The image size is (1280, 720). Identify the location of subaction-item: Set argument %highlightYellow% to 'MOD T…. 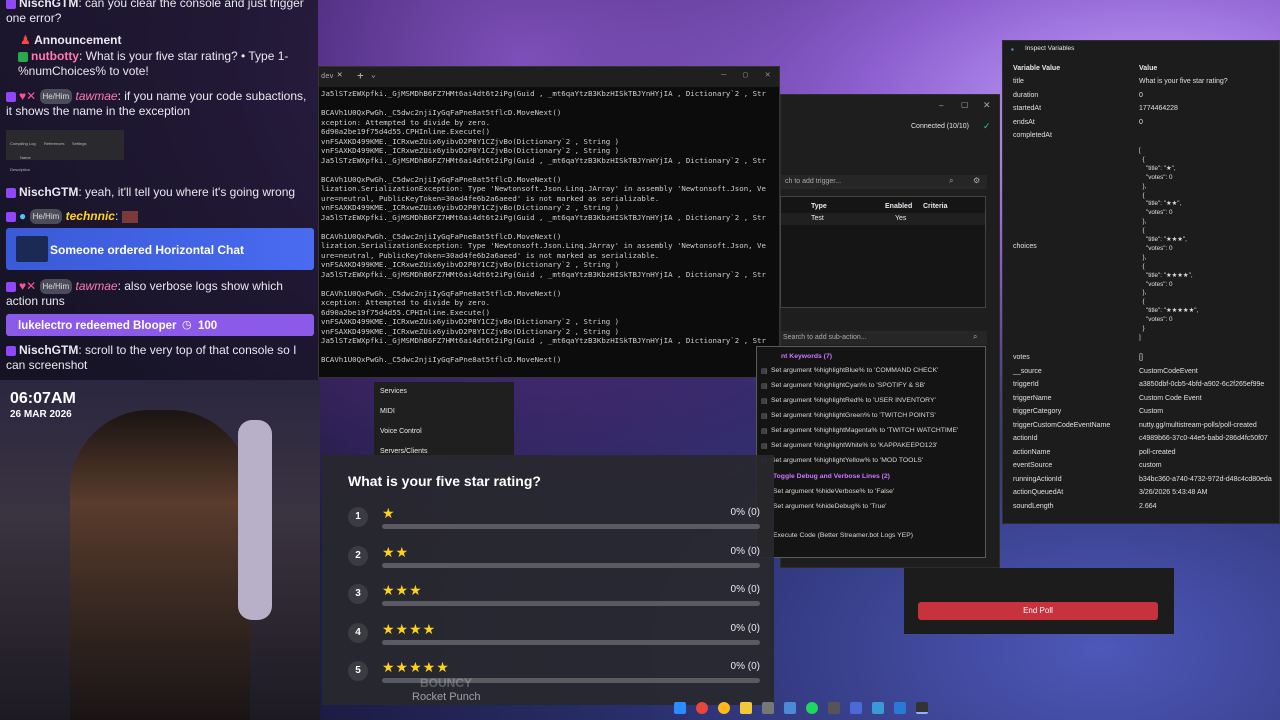
(847, 460).